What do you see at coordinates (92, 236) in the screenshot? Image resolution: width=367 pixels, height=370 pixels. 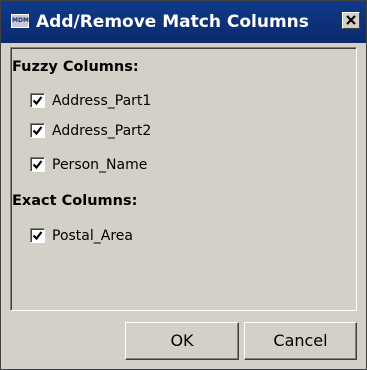 I see `checkbox-label: Postal_Area` at bounding box center [92, 236].